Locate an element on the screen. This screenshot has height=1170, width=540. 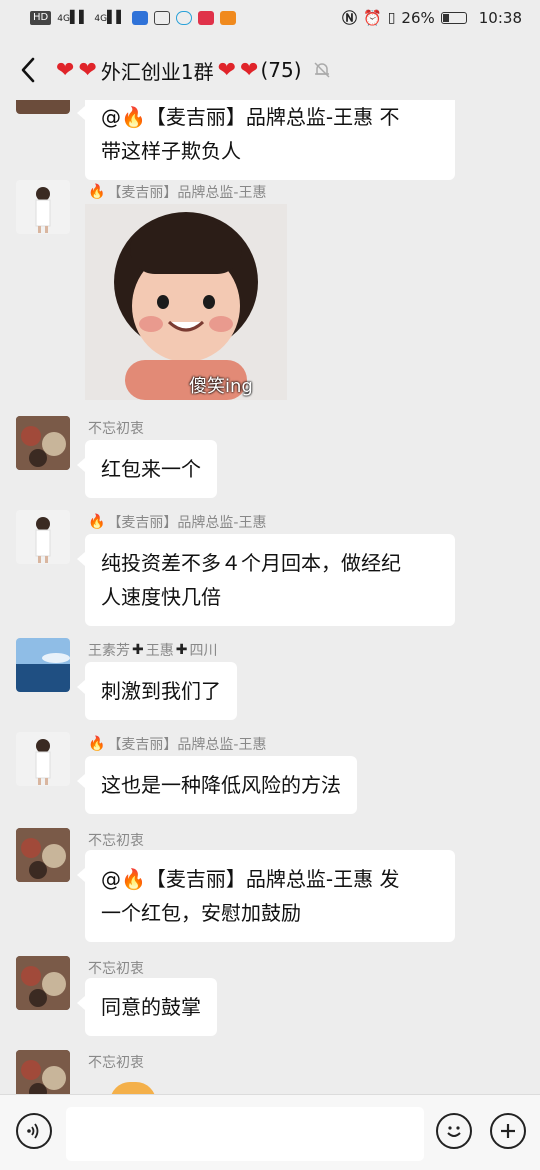
message-text: 刺激到我们了 is located at coordinates (161, 691).